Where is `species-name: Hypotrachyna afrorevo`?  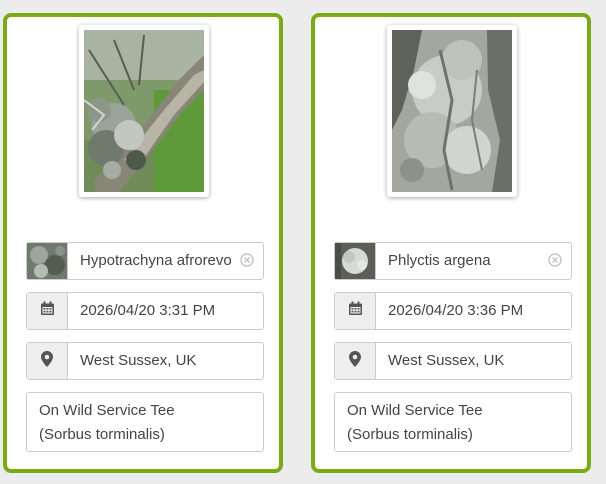 species-name: Hypotrachyna afrorevo is located at coordinates (156, 260).